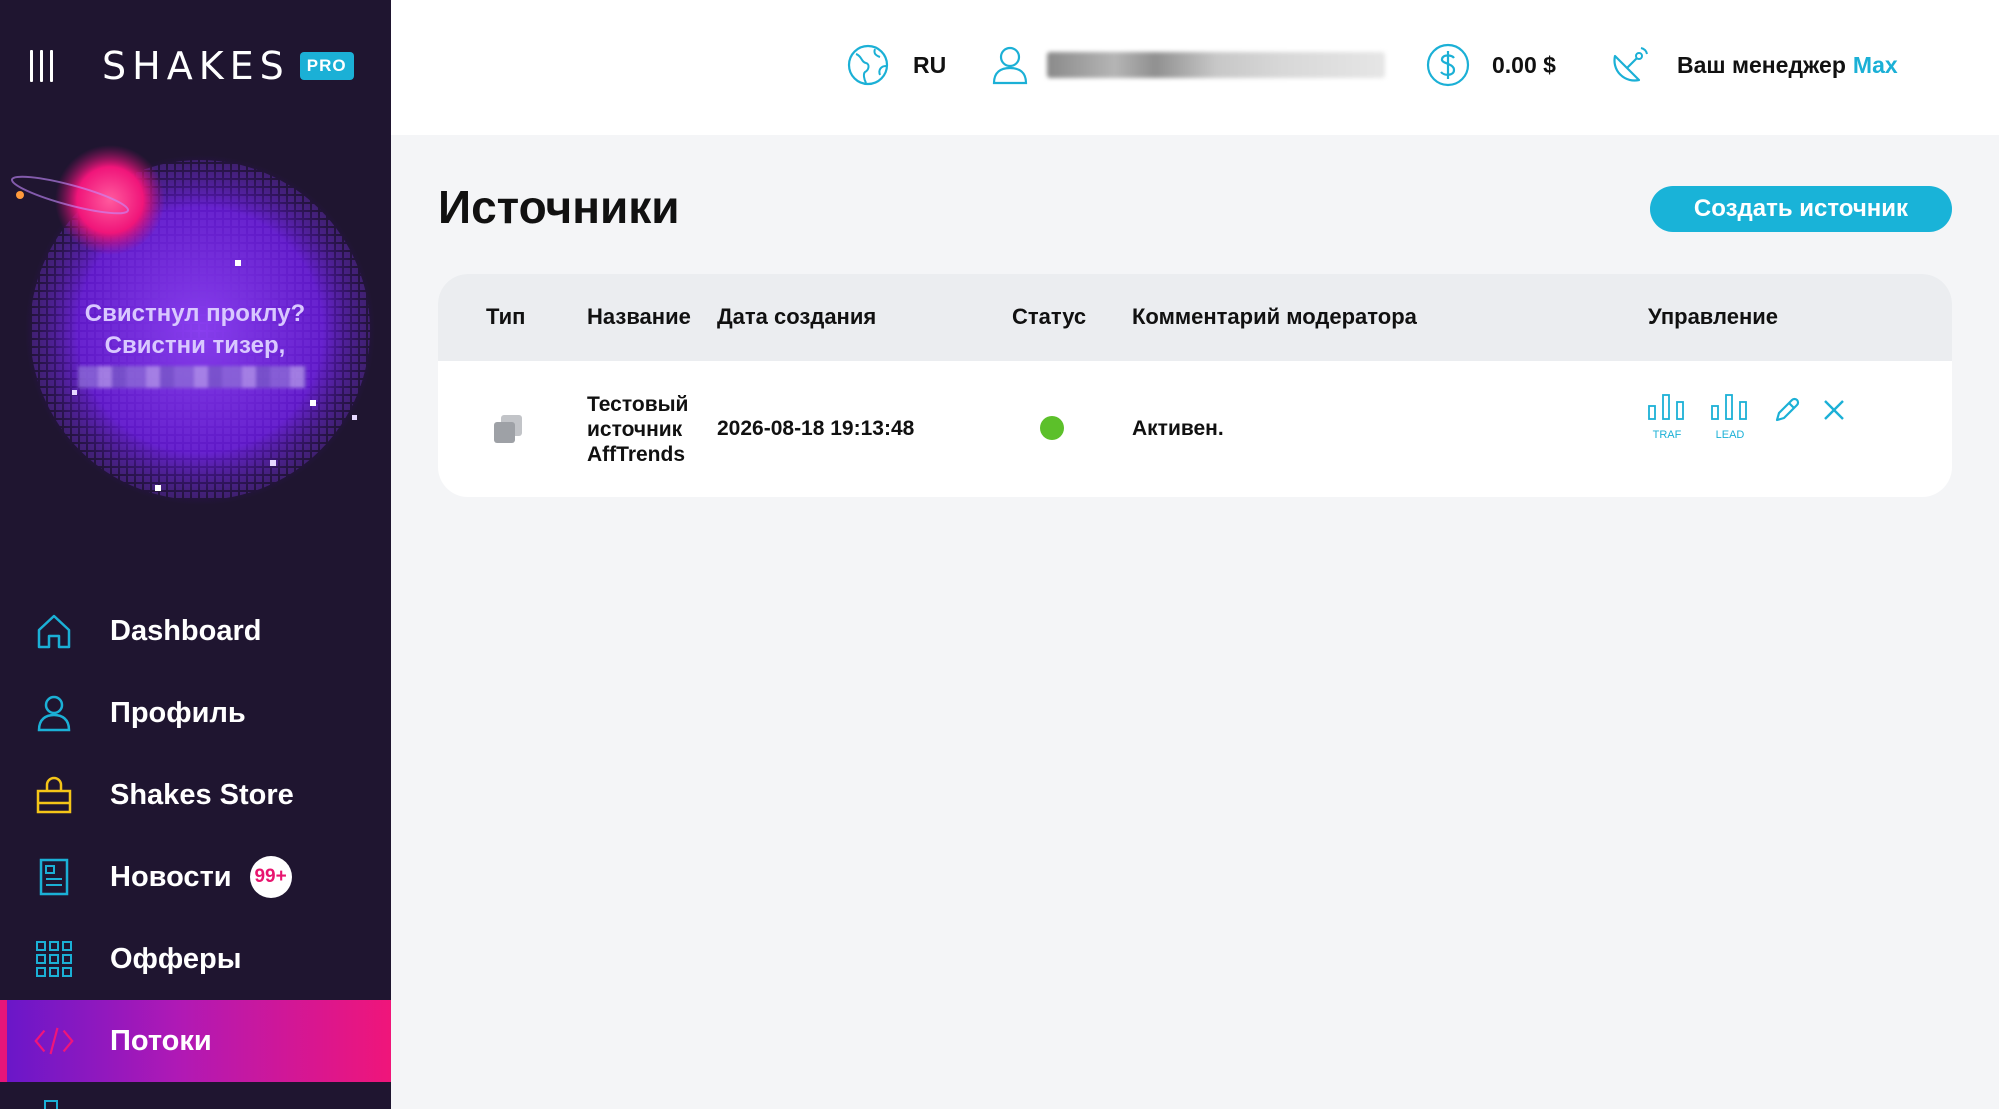 The image size is (1999, 1109). Describe the element at coordinates (54, 631) in the screenshot. I see `home-icon` at that location.